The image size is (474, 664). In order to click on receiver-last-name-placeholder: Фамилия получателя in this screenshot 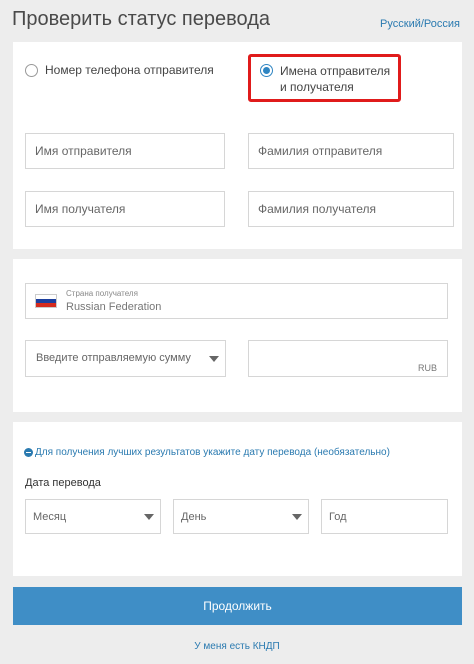, I will do `click(317, 209)`.